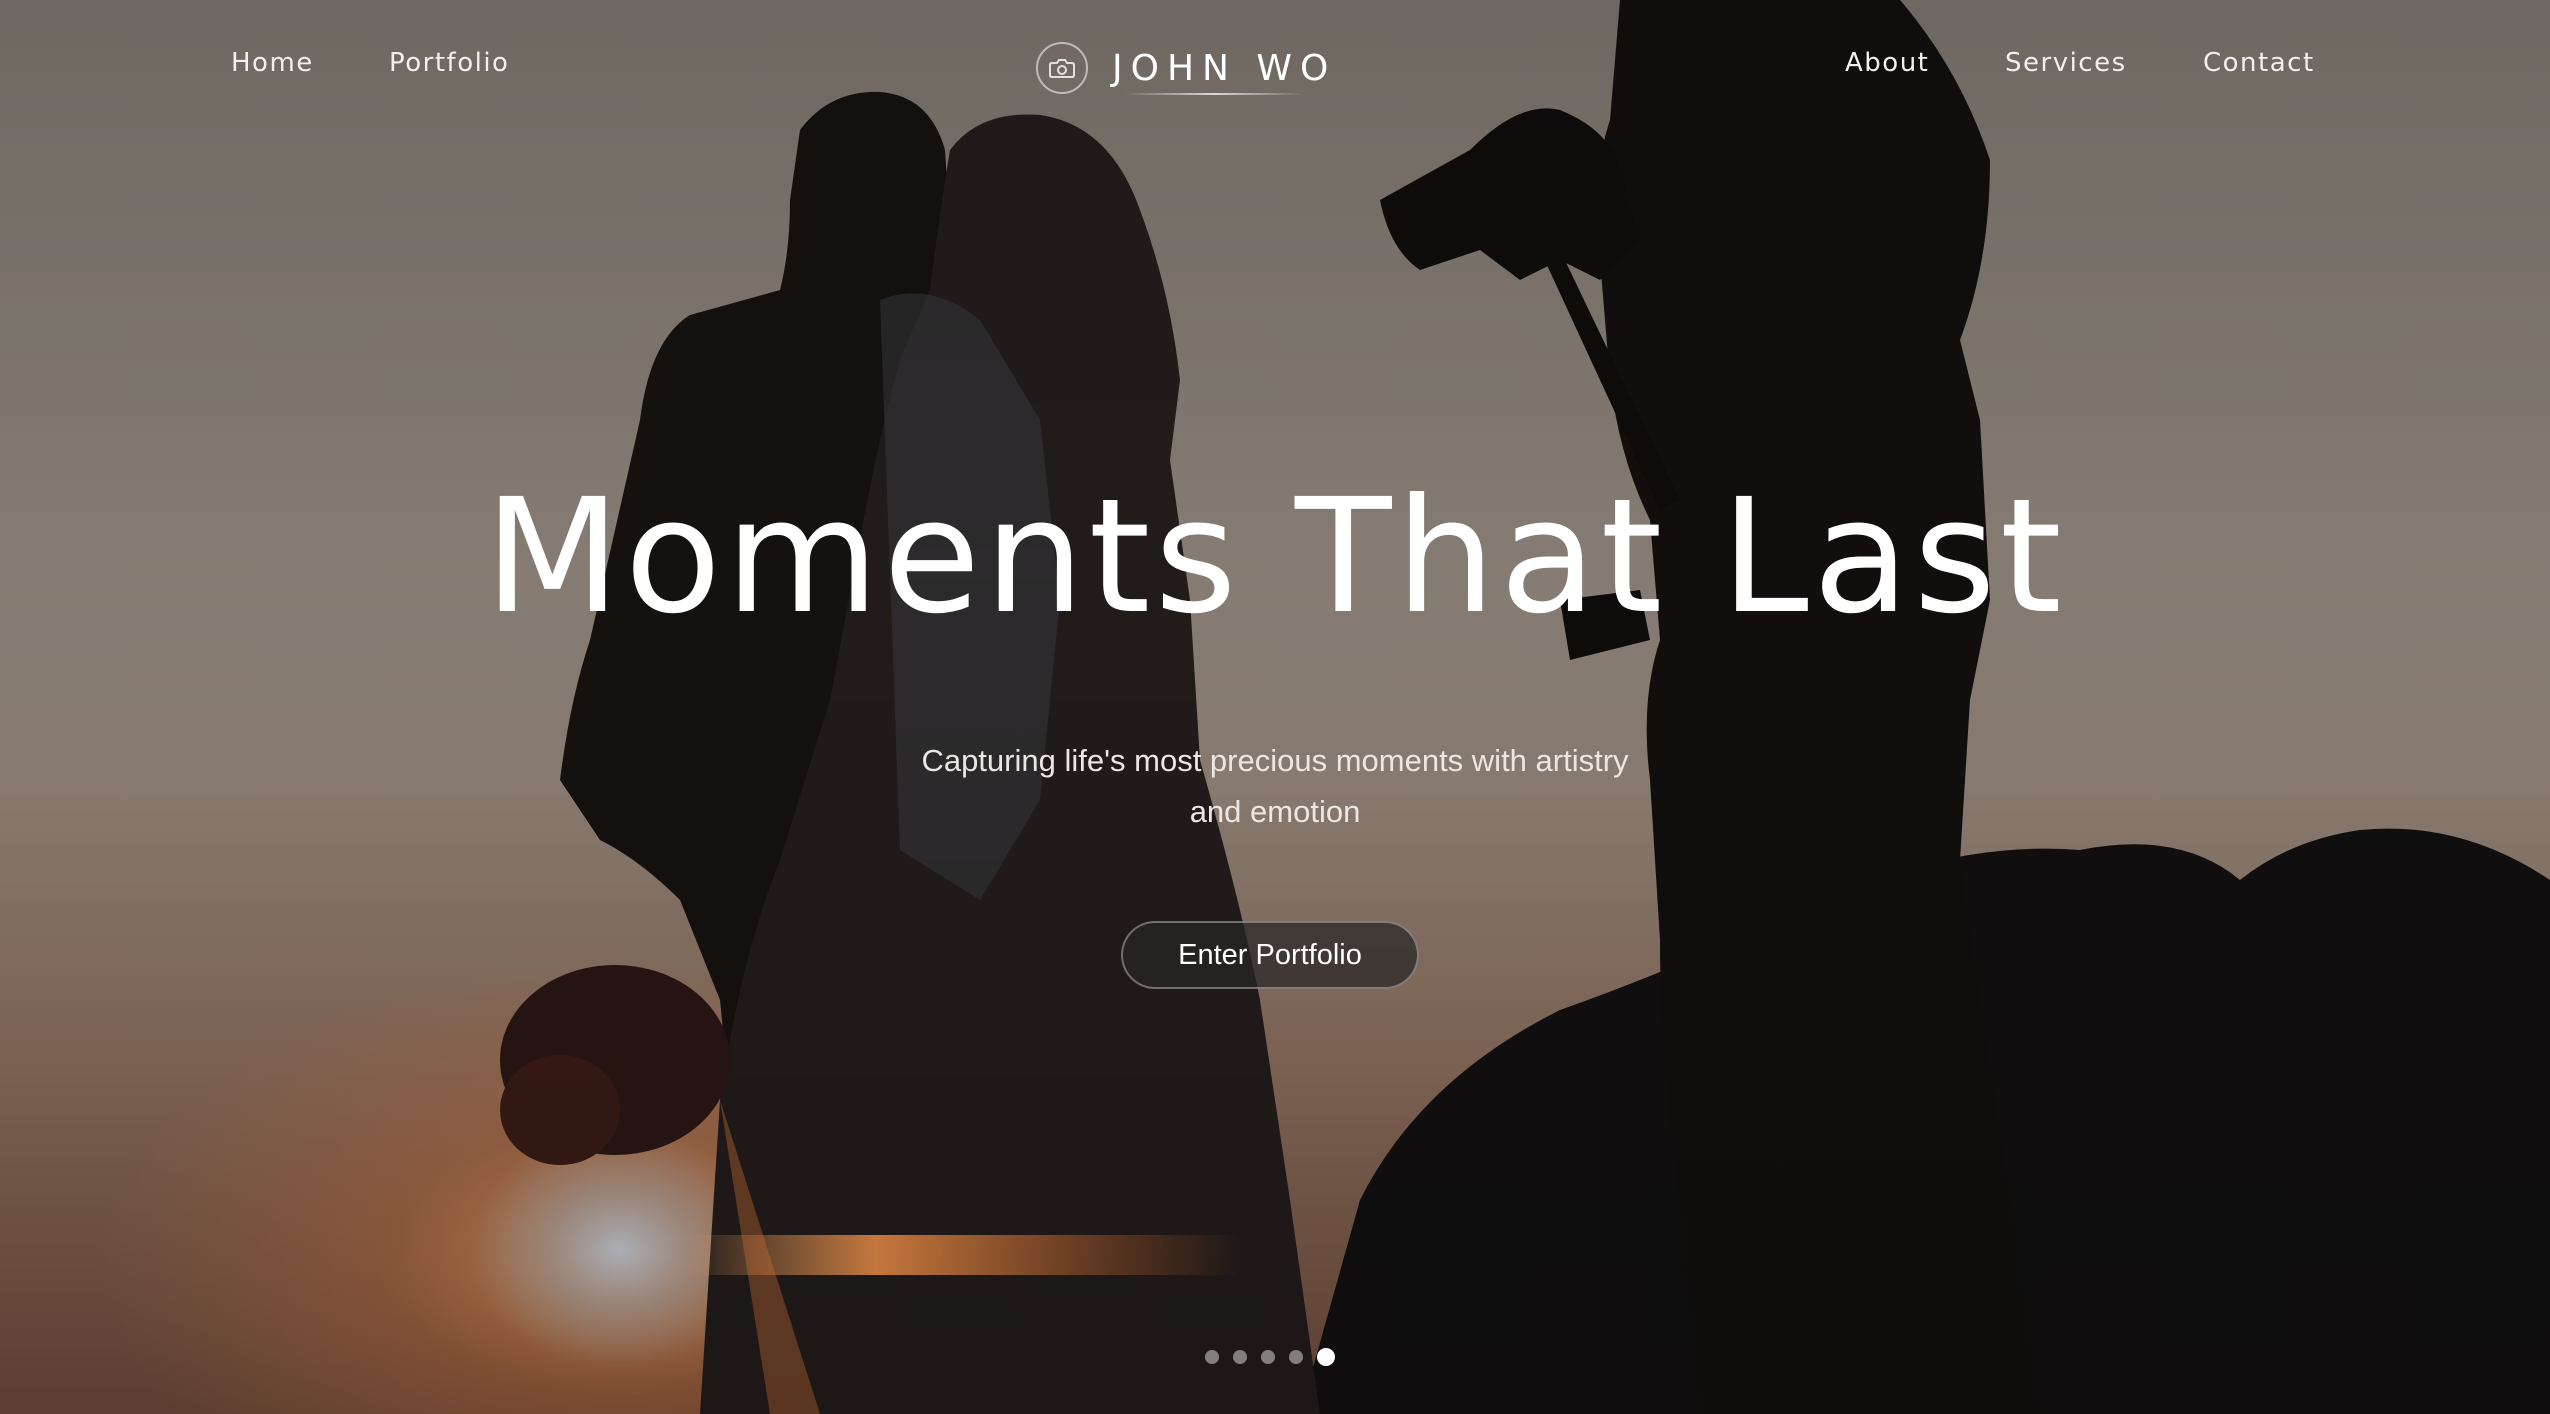 The image size is (2550, 1414). What do you see at coordinates (1214, 94) in the screenshot?
I see `brand-underline` at bounding box center [1214, 94].